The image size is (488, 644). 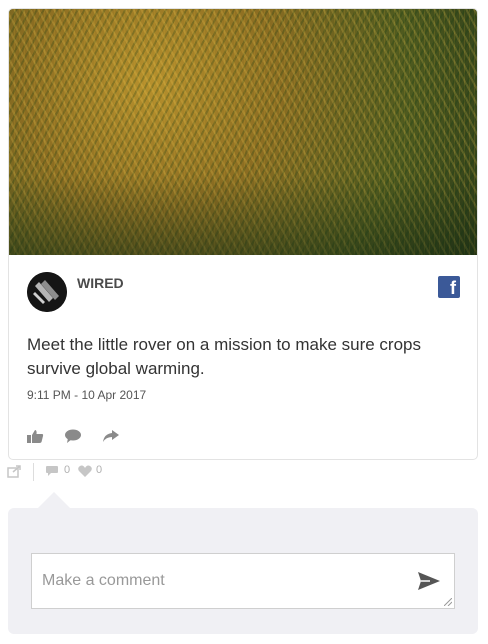 I want to click on like-count: 0, so click(x=99, y=470).